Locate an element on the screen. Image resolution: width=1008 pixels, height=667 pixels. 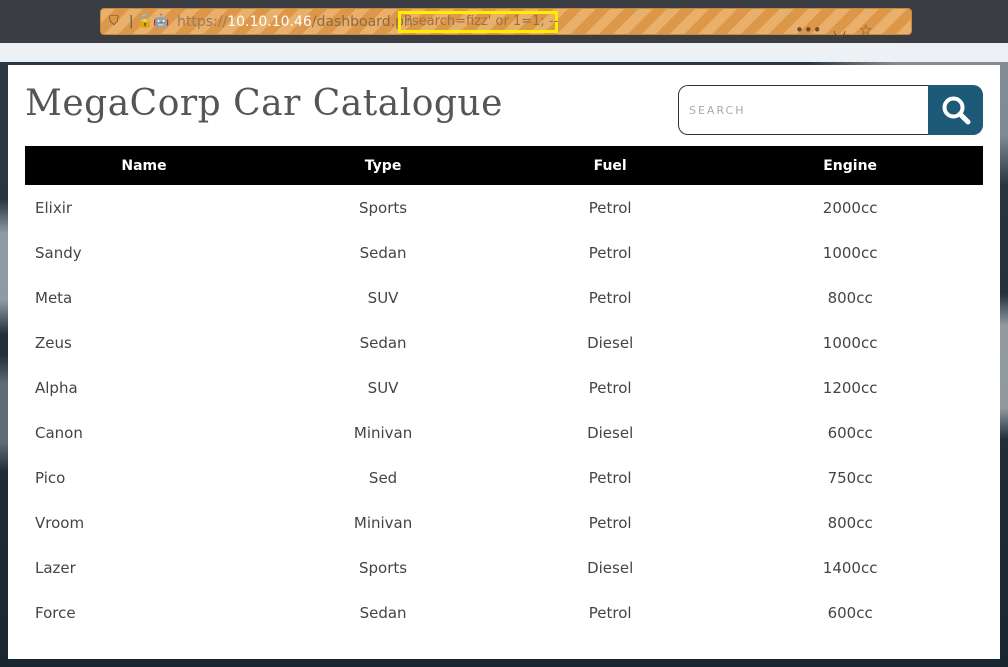
table-row: Vroom Minivan Petrol 800cc is located at coordinates (504, 522).